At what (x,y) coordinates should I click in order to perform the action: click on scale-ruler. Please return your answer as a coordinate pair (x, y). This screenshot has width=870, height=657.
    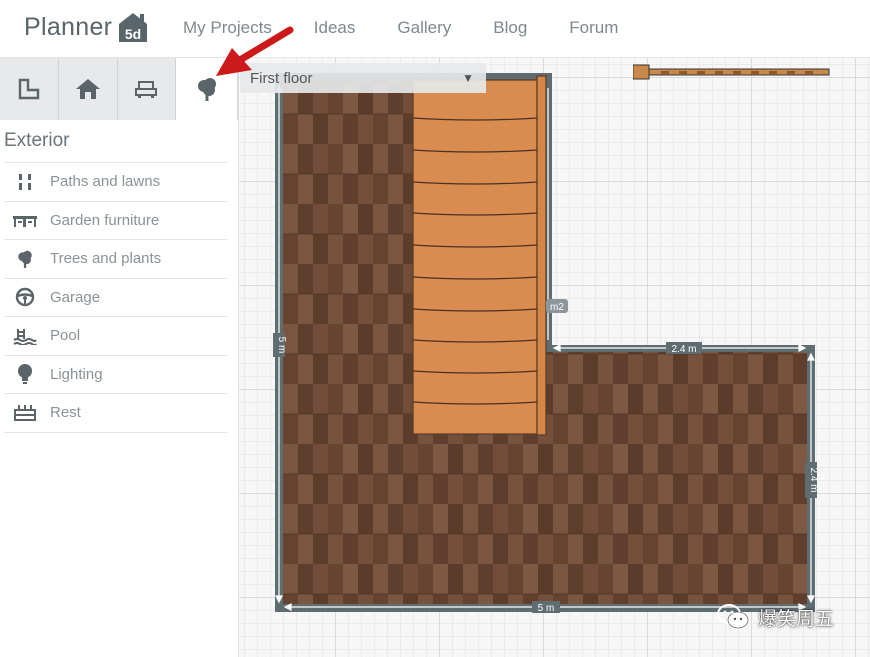
    Looking at the image, I should click on (732, 75).